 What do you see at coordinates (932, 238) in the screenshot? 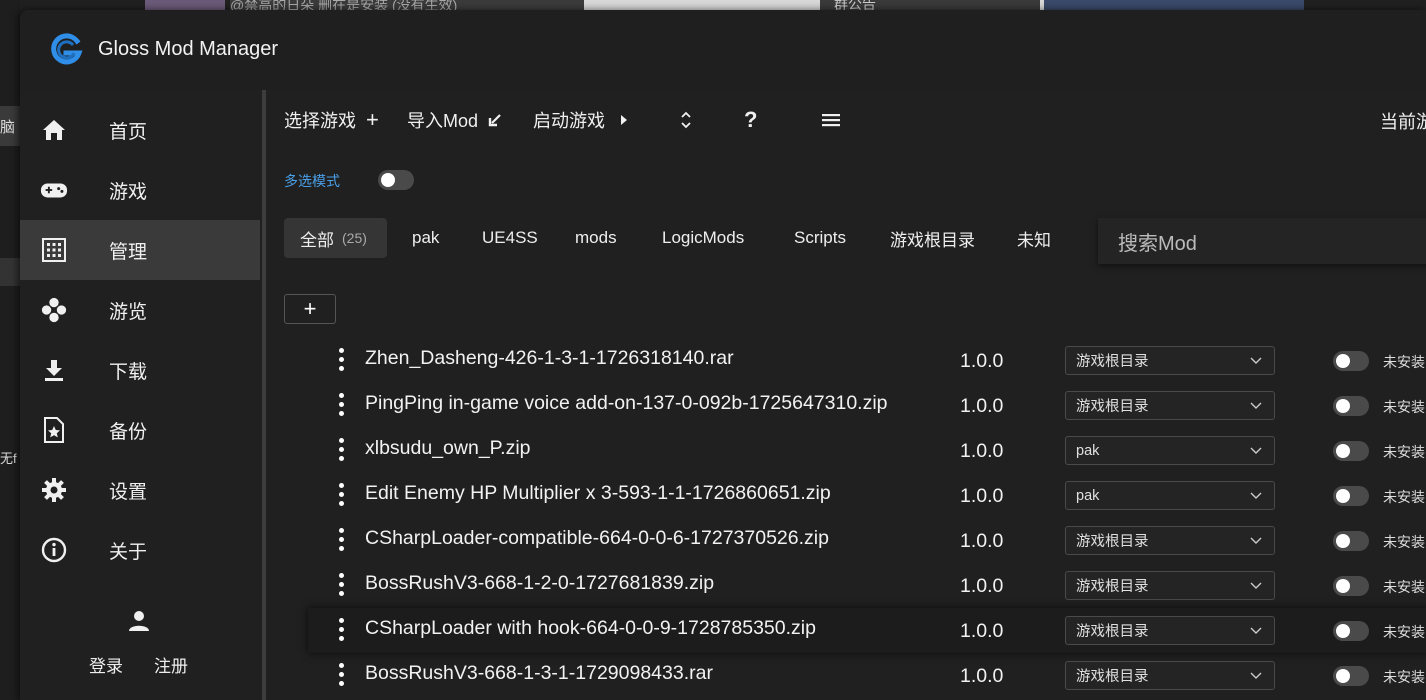
I see `tab-game-root: 游戏根目录` at bounding box center [932, 238].